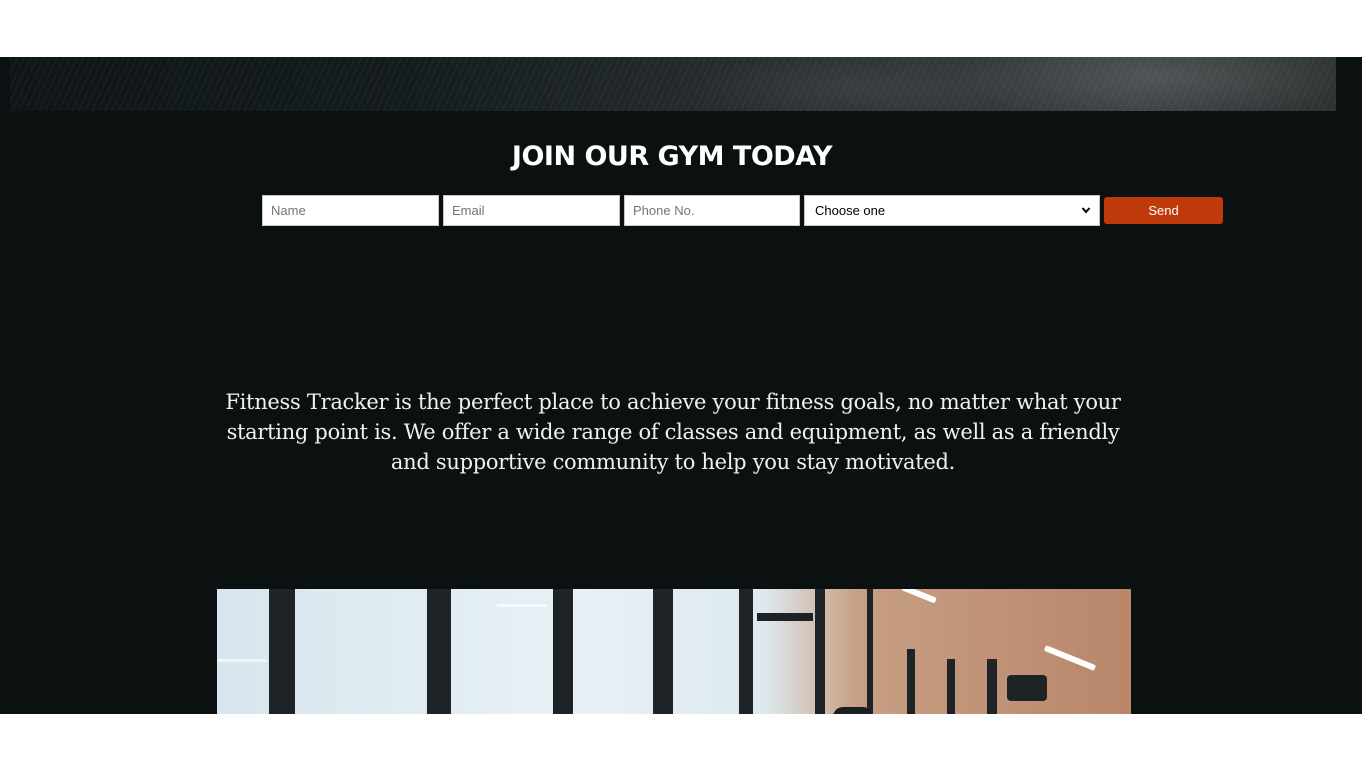 The width and height of the screenshot is (1366, 768). Describe the element at coordinates (1364, 385) in the screenshot. I see `page-right-border` at that location.